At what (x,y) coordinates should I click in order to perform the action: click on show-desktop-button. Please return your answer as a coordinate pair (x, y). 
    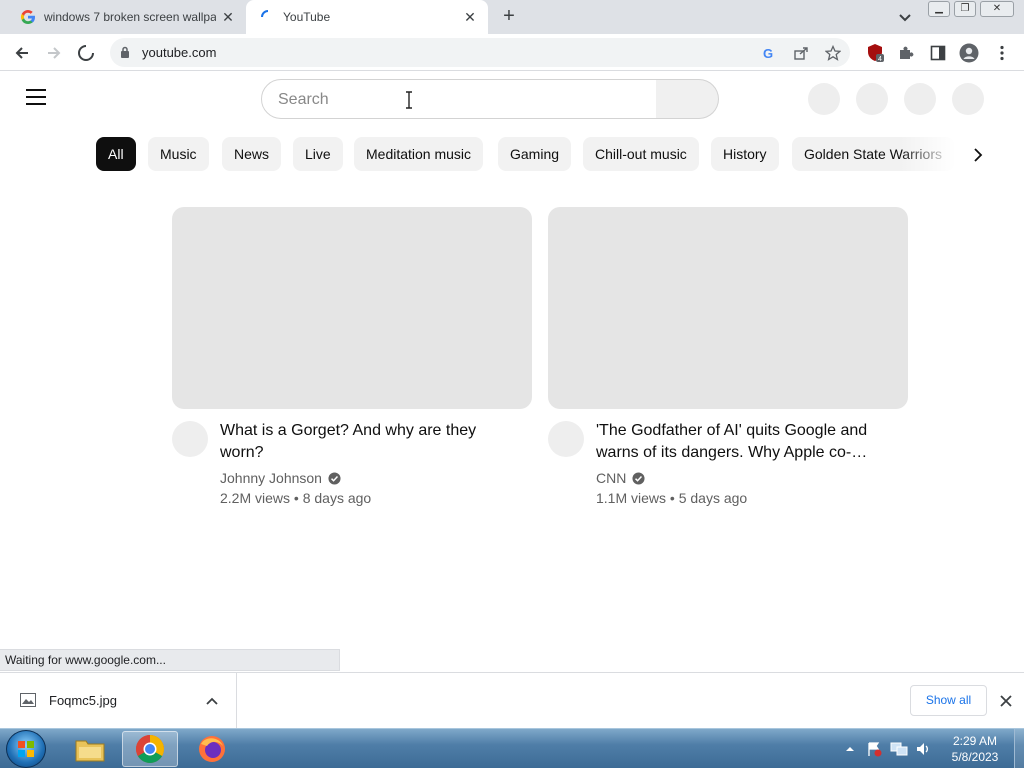
    Looking at the image, I should click on (1019, 748).